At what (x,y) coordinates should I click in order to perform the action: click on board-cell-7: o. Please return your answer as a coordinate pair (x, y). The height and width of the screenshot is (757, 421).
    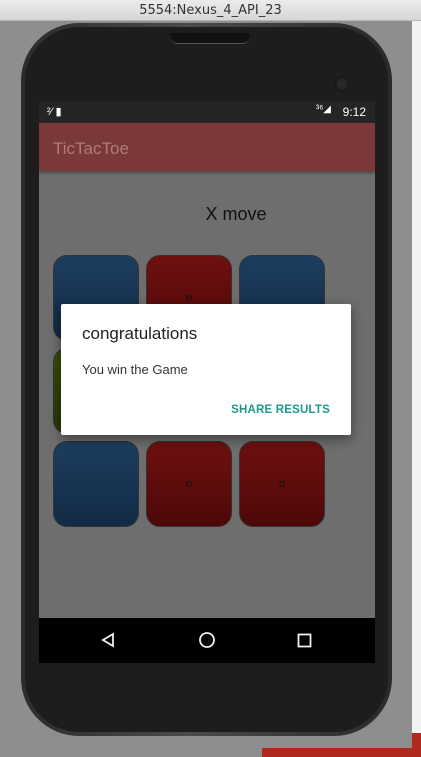
    Looking at the image, I should click on (189, 484).